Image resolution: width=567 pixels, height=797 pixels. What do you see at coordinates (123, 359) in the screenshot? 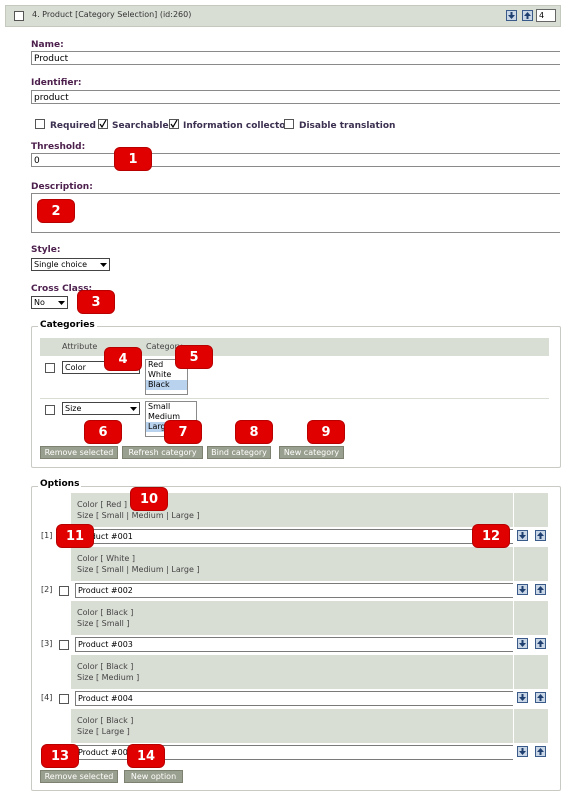
I see `annotation-badge: 4` at bounding box center [123, 359].